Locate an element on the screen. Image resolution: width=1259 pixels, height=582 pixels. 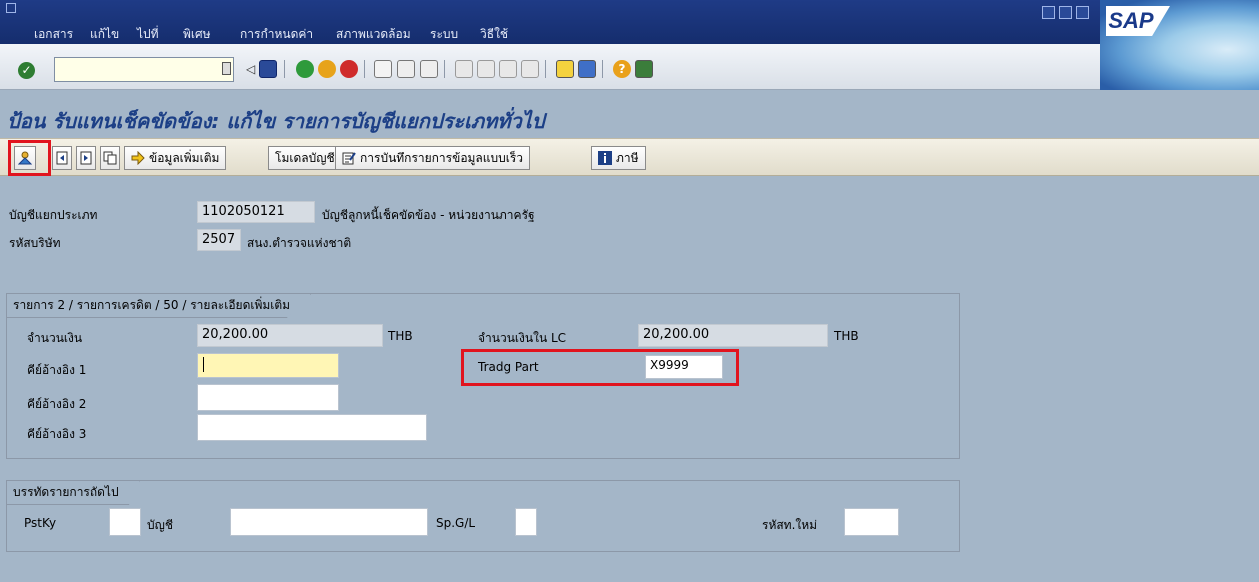
reference-key-3-label: คีย์อ้างอิง 3 is located at coordinates (57, 434).